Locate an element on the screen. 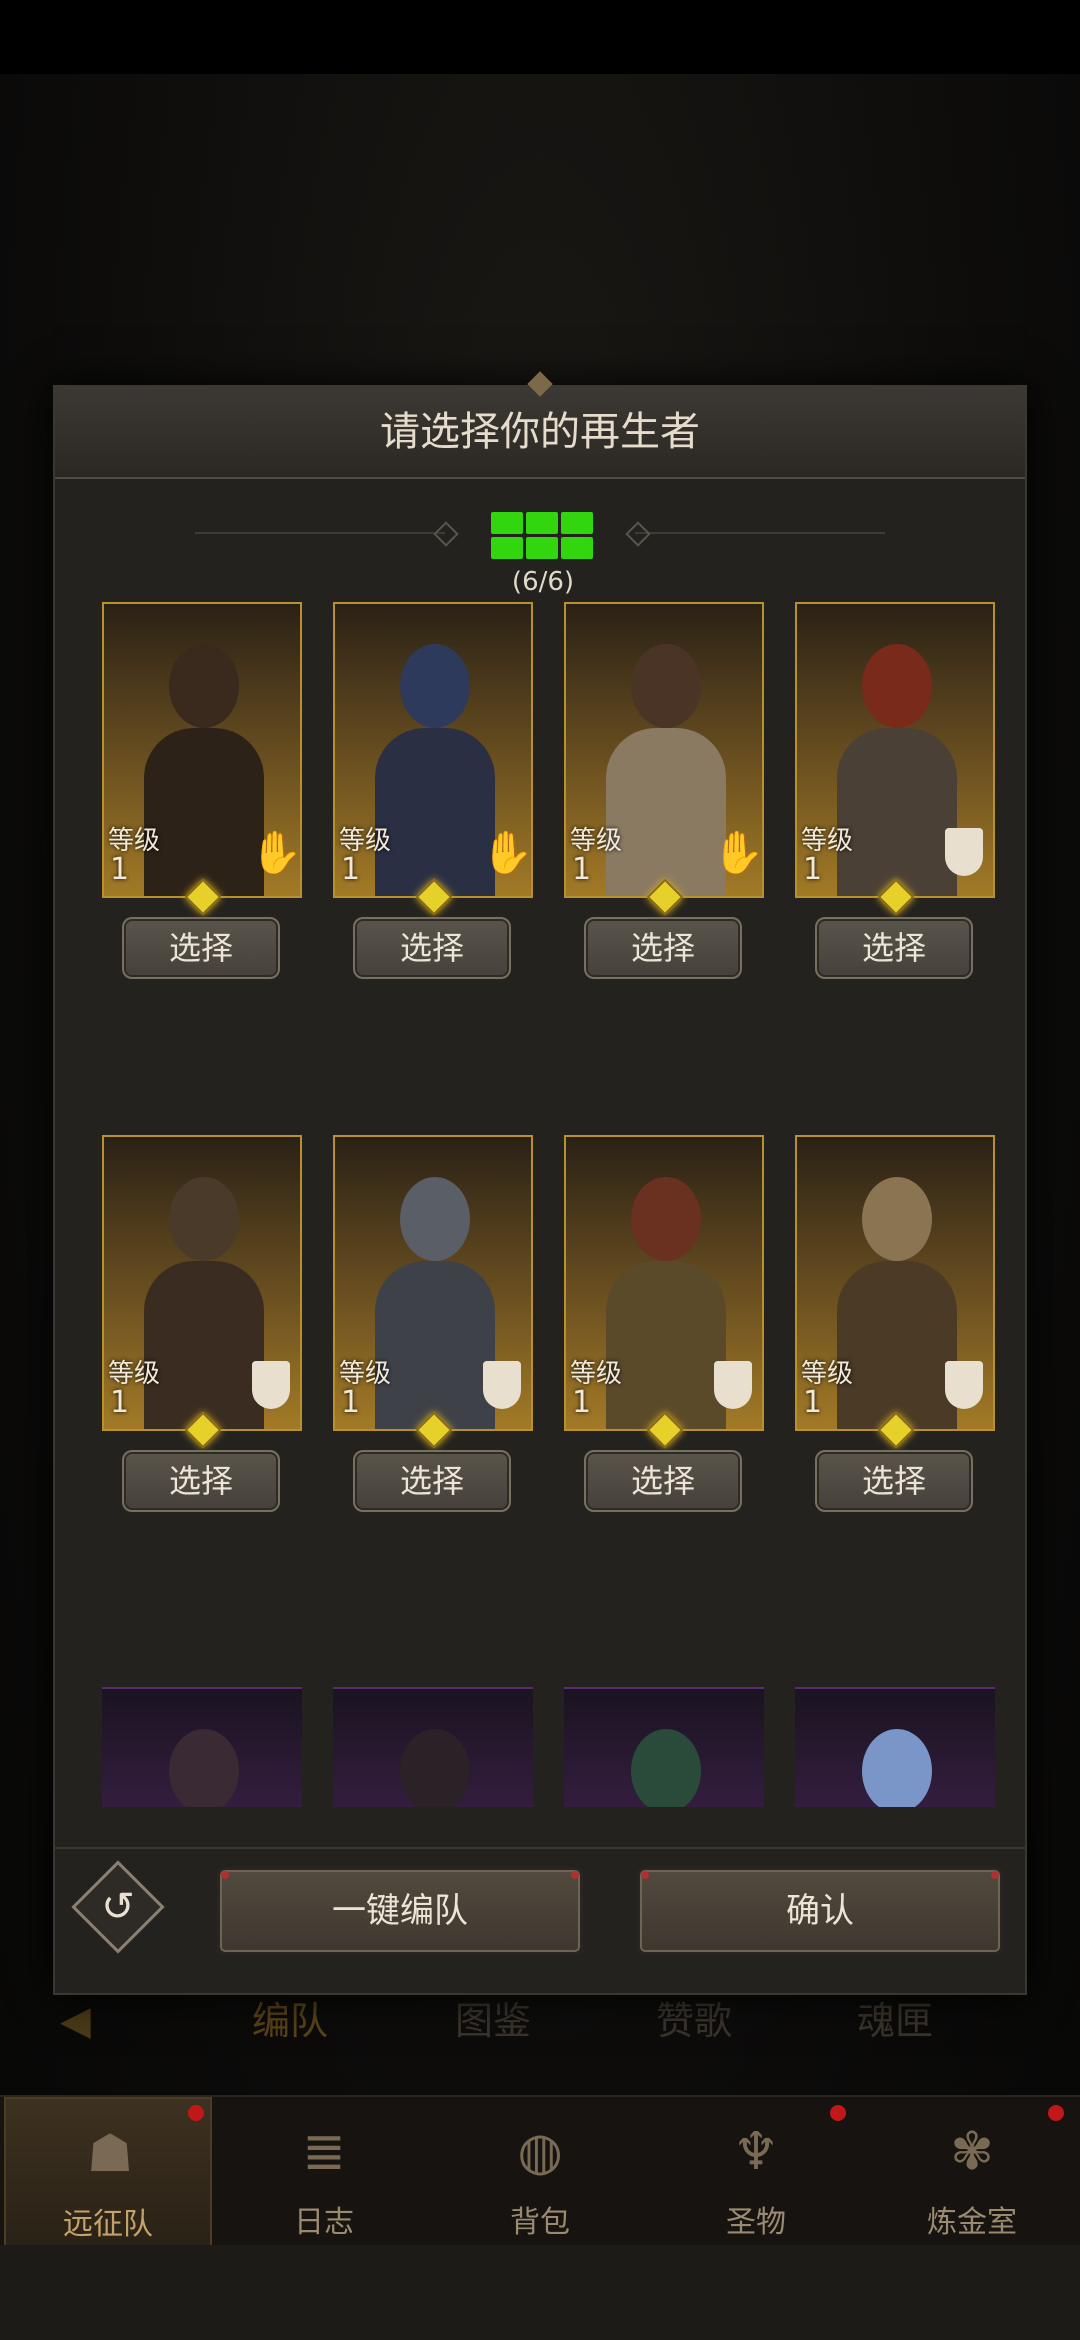  confirm-label: 确认 is located at coordinates (820, 1911).